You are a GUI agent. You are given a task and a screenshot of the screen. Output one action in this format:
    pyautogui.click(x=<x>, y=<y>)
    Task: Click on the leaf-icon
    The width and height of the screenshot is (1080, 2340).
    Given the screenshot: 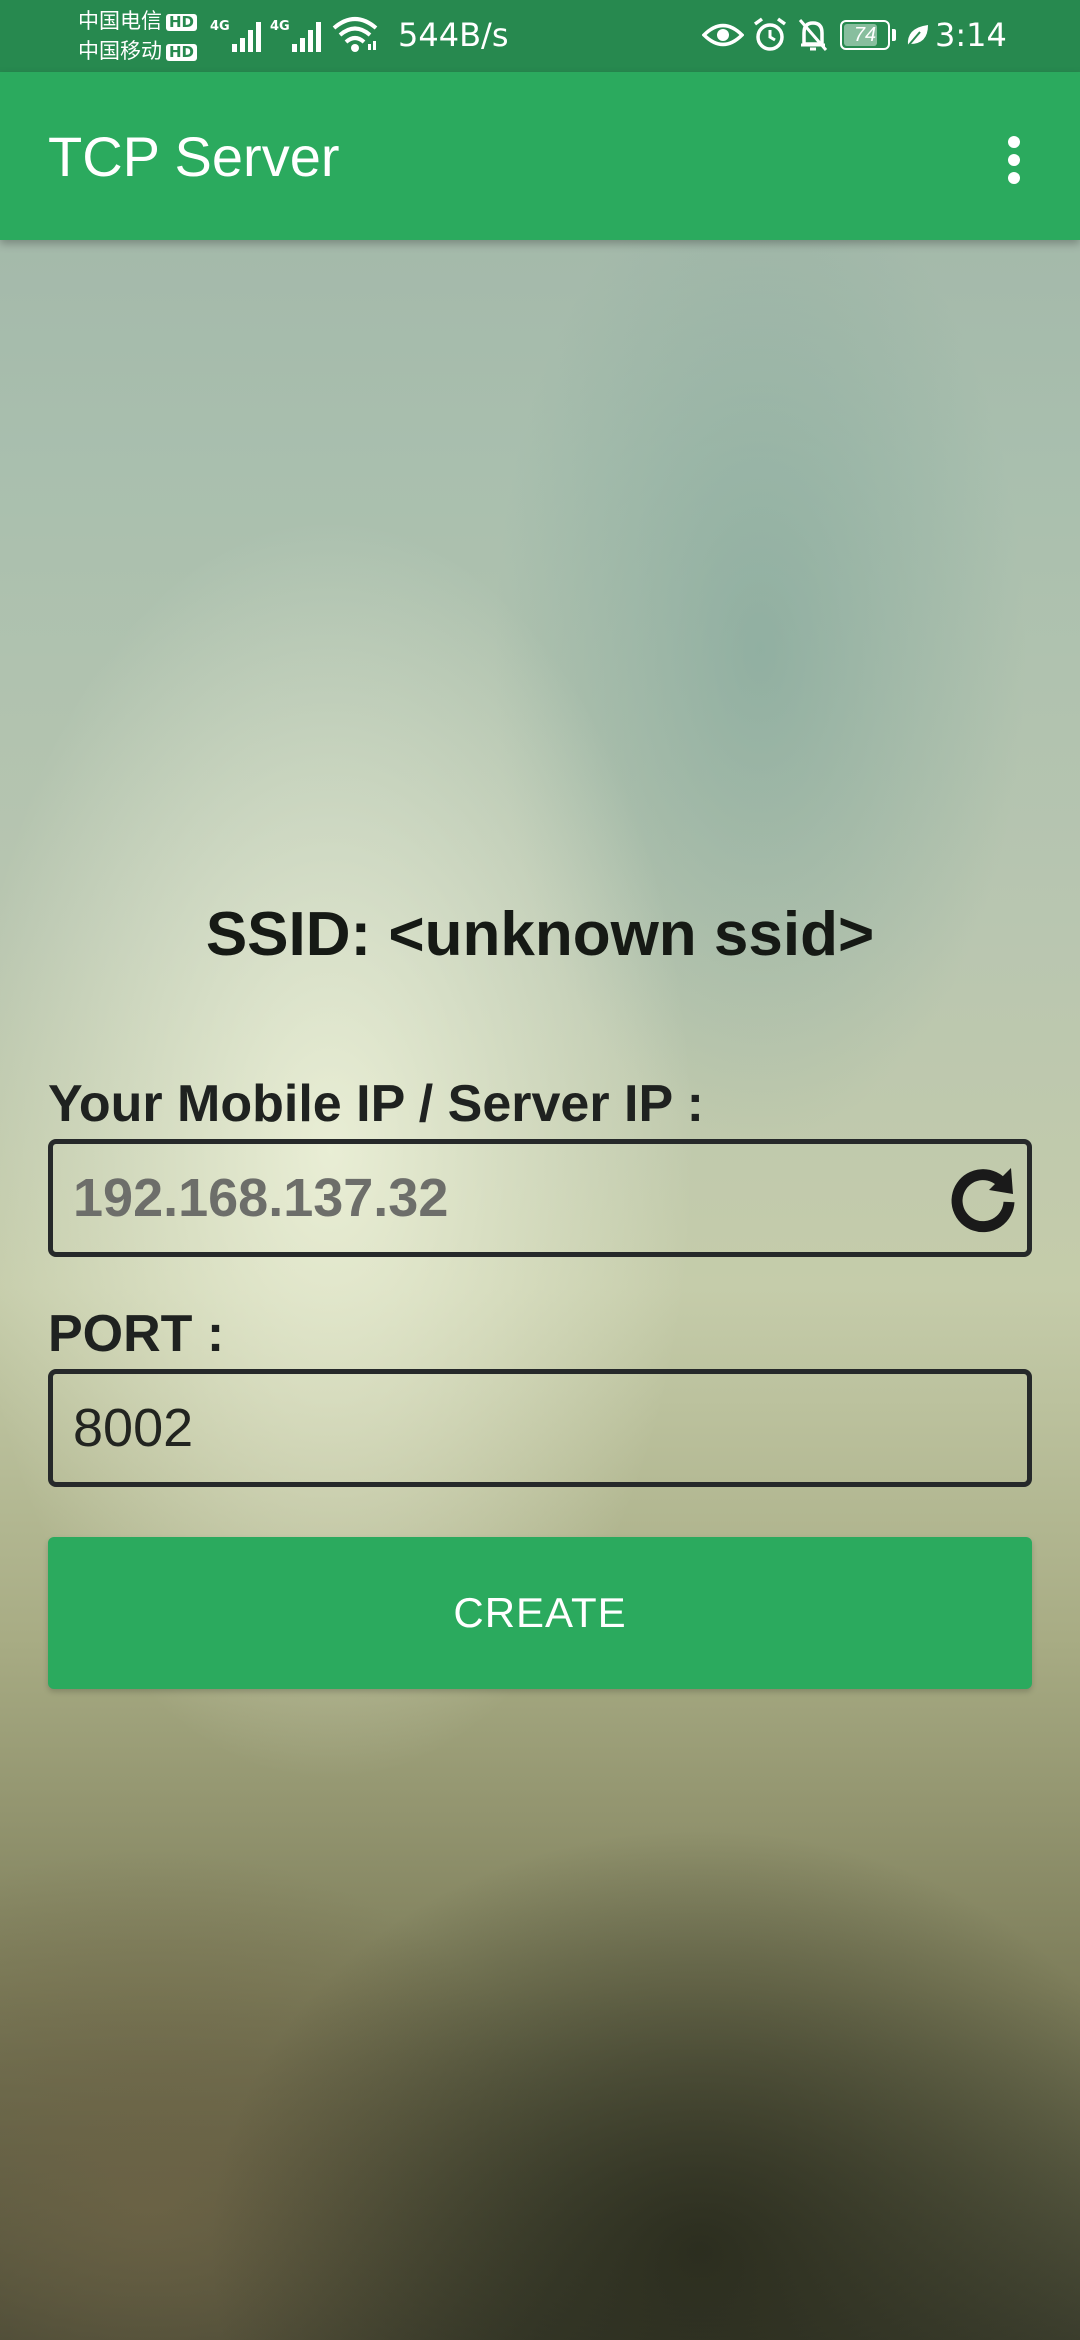 What is the action you would take?
    pyautogui.click(x=917, y=36)
    